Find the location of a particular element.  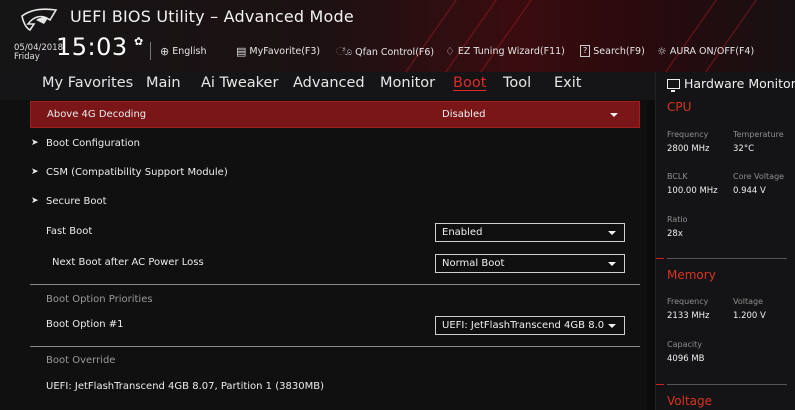

cpu-frequency-value: 2800 MHz is located at coordinates (688, 149).